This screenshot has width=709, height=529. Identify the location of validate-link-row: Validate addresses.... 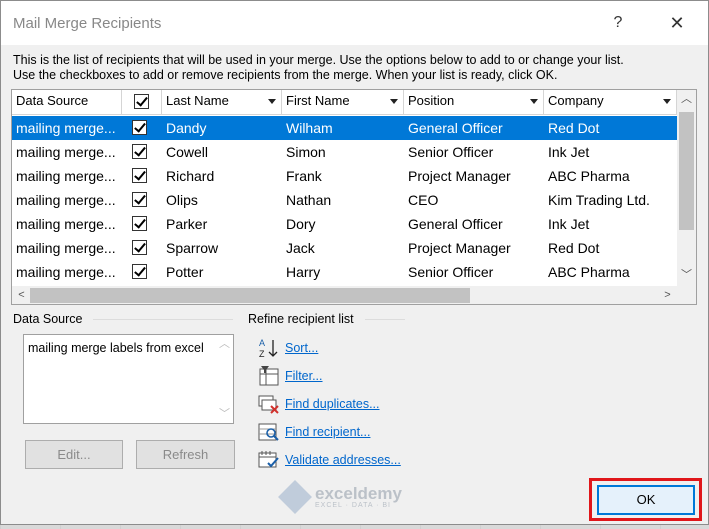
(329, 460).